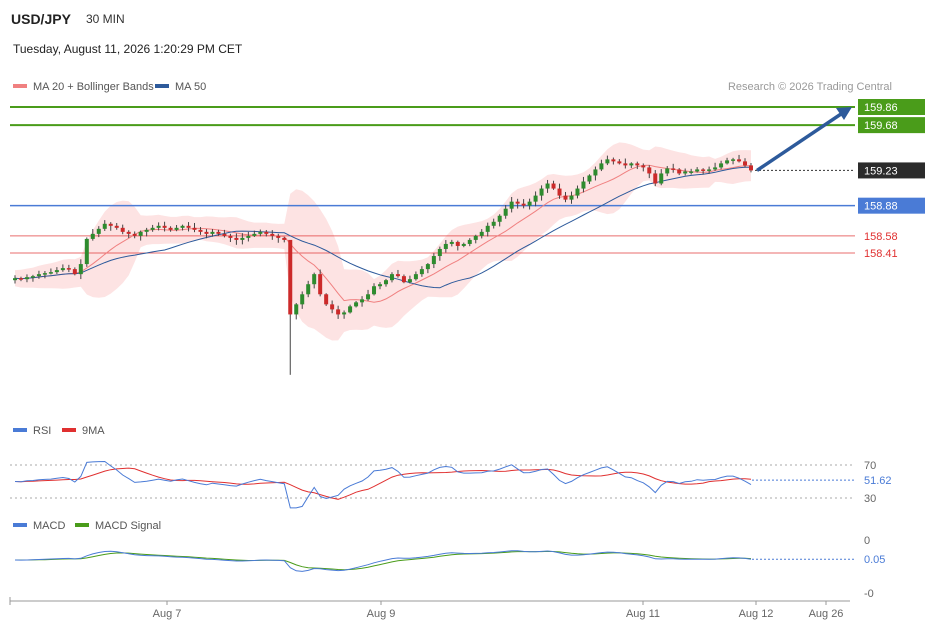  What do you see at coordinates (20, 86) in the screenshot?
I see `ma20-legend-swatch` at bounding box center [20, 86].